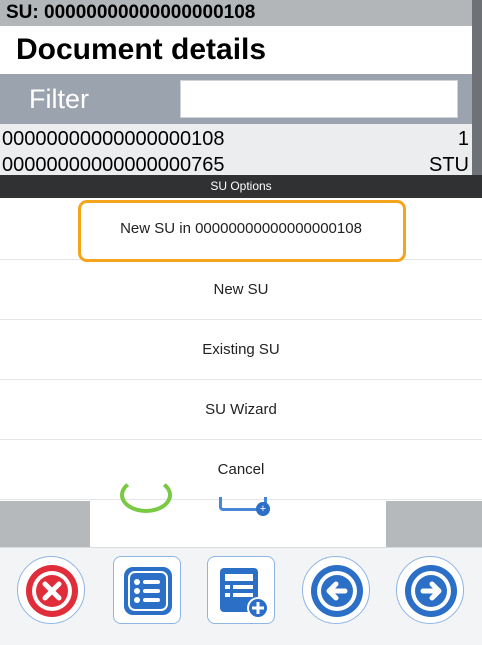 This screenshot has height=645, width=482. Describe the element at coordinates (141, 49) in the screenshot. I see `page-title: Document details` at that location.